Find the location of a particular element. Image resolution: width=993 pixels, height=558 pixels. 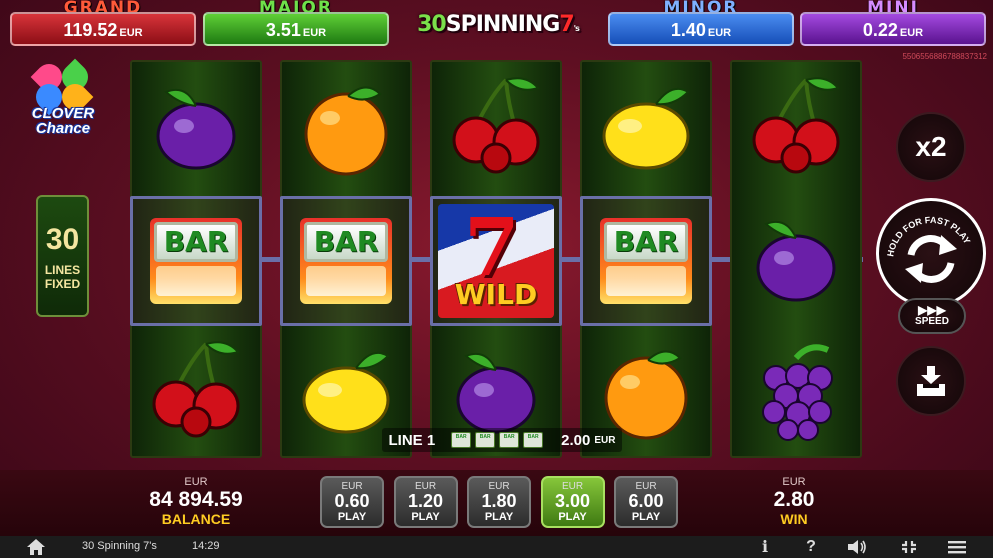

game-name: 30 Spinning 7's is located at coordinates (119, 546).